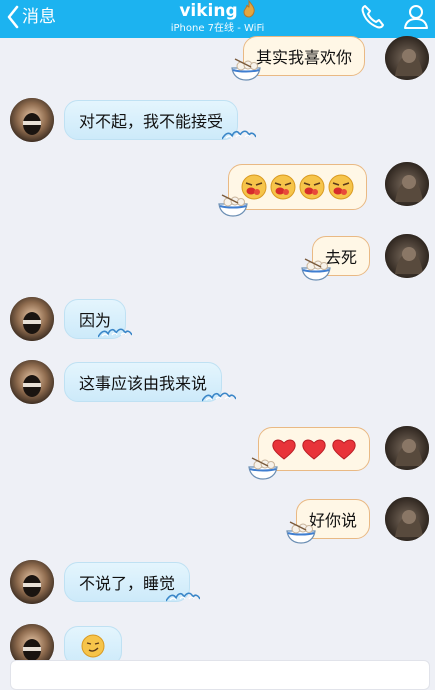 This screenshot has height=690, width=435. I want to click on phone-icon, so click(373, 17).